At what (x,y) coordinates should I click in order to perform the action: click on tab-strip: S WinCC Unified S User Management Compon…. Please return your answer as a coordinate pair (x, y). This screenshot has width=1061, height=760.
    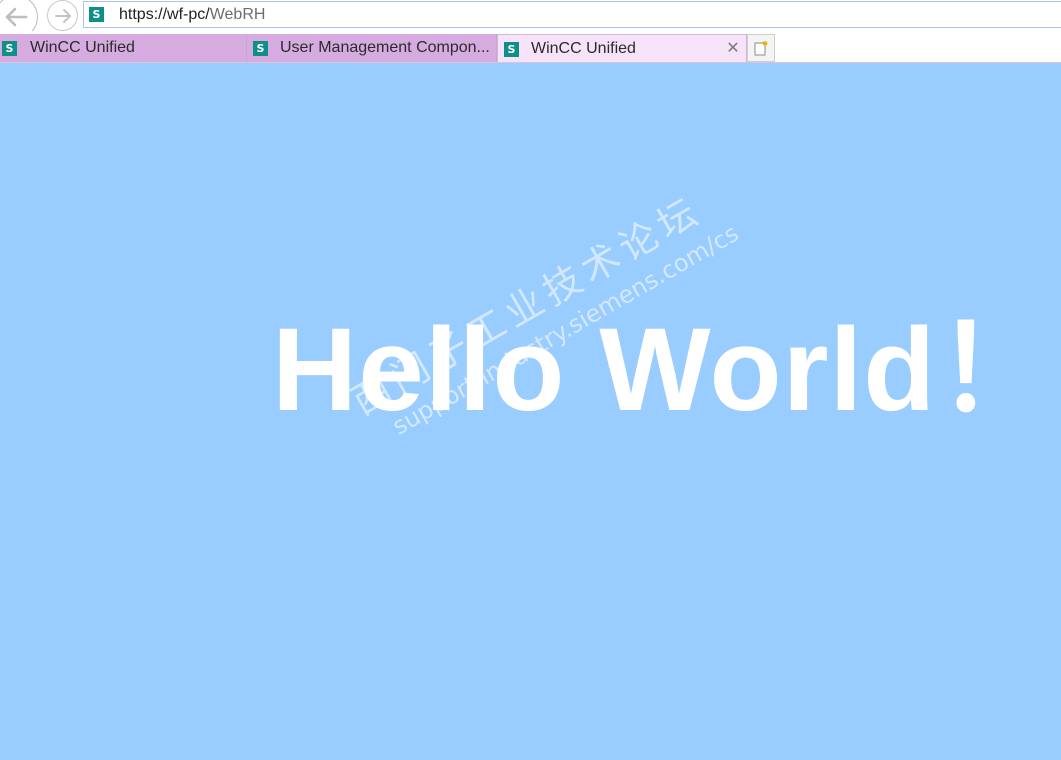
    Looking at the image, I should click on (530, 47).